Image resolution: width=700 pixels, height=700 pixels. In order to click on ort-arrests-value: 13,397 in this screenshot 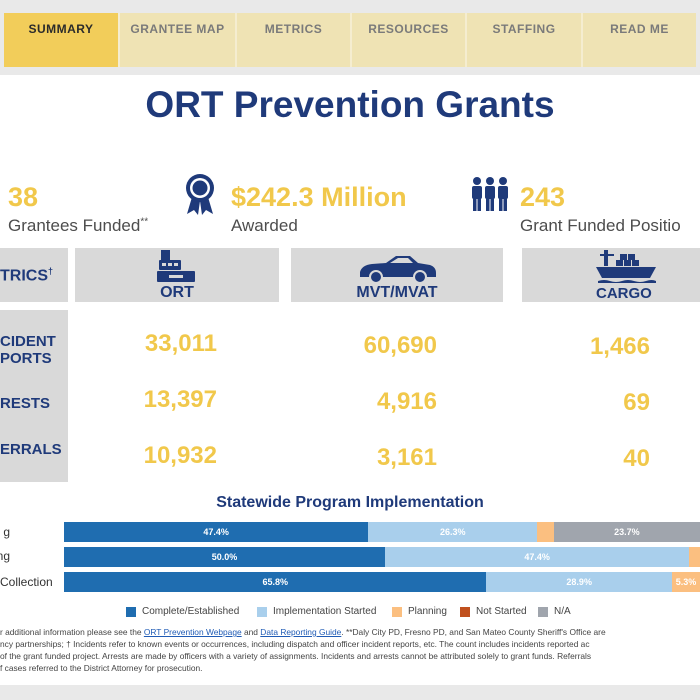, I will do `click(180, 399)`.